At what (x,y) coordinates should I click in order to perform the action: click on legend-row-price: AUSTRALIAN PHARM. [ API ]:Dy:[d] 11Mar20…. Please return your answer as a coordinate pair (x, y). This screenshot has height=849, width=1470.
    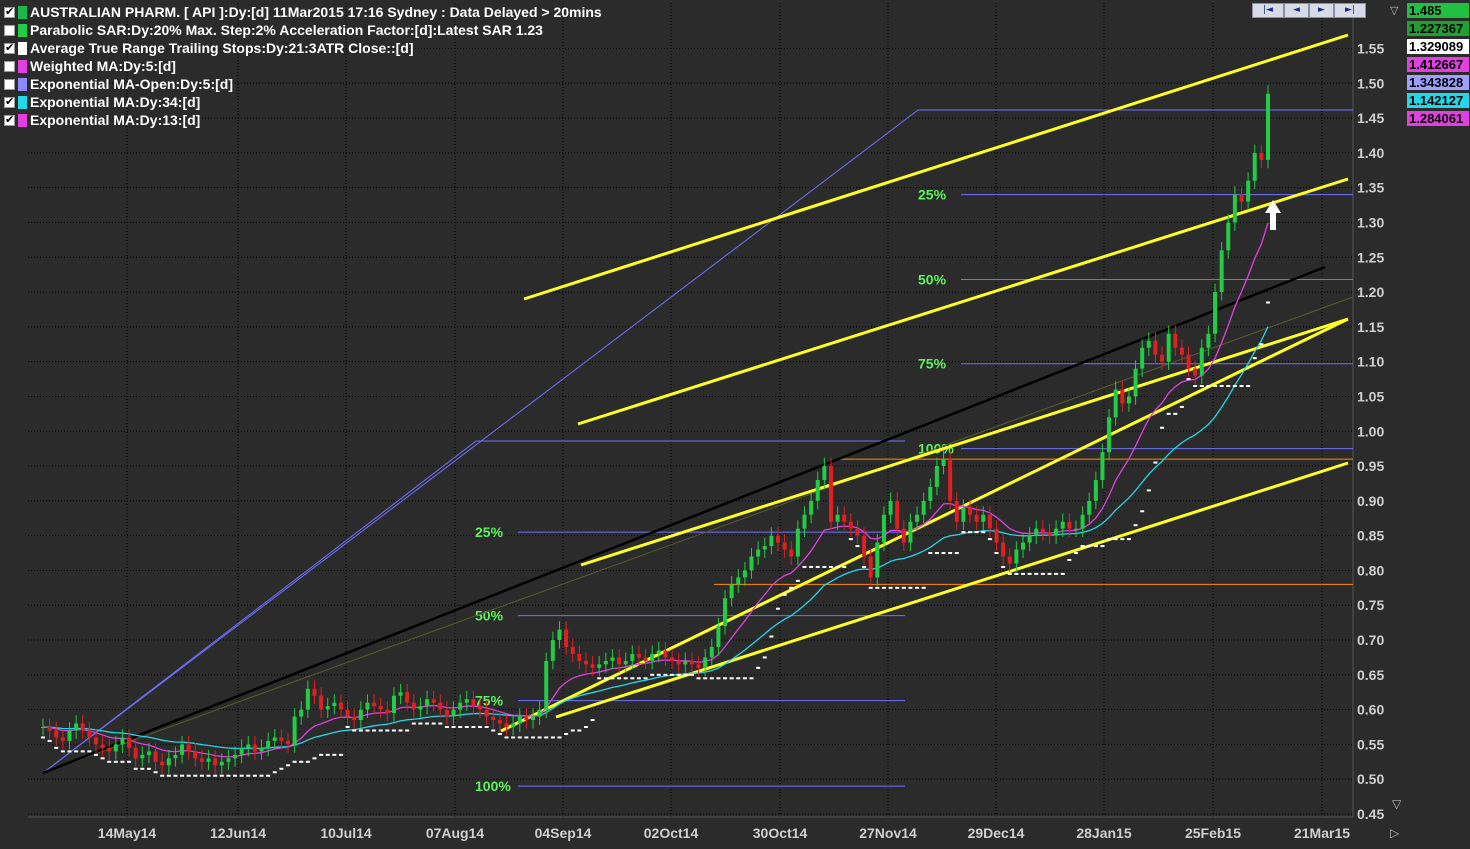
    Looking at the image, I should click on (303, 12).